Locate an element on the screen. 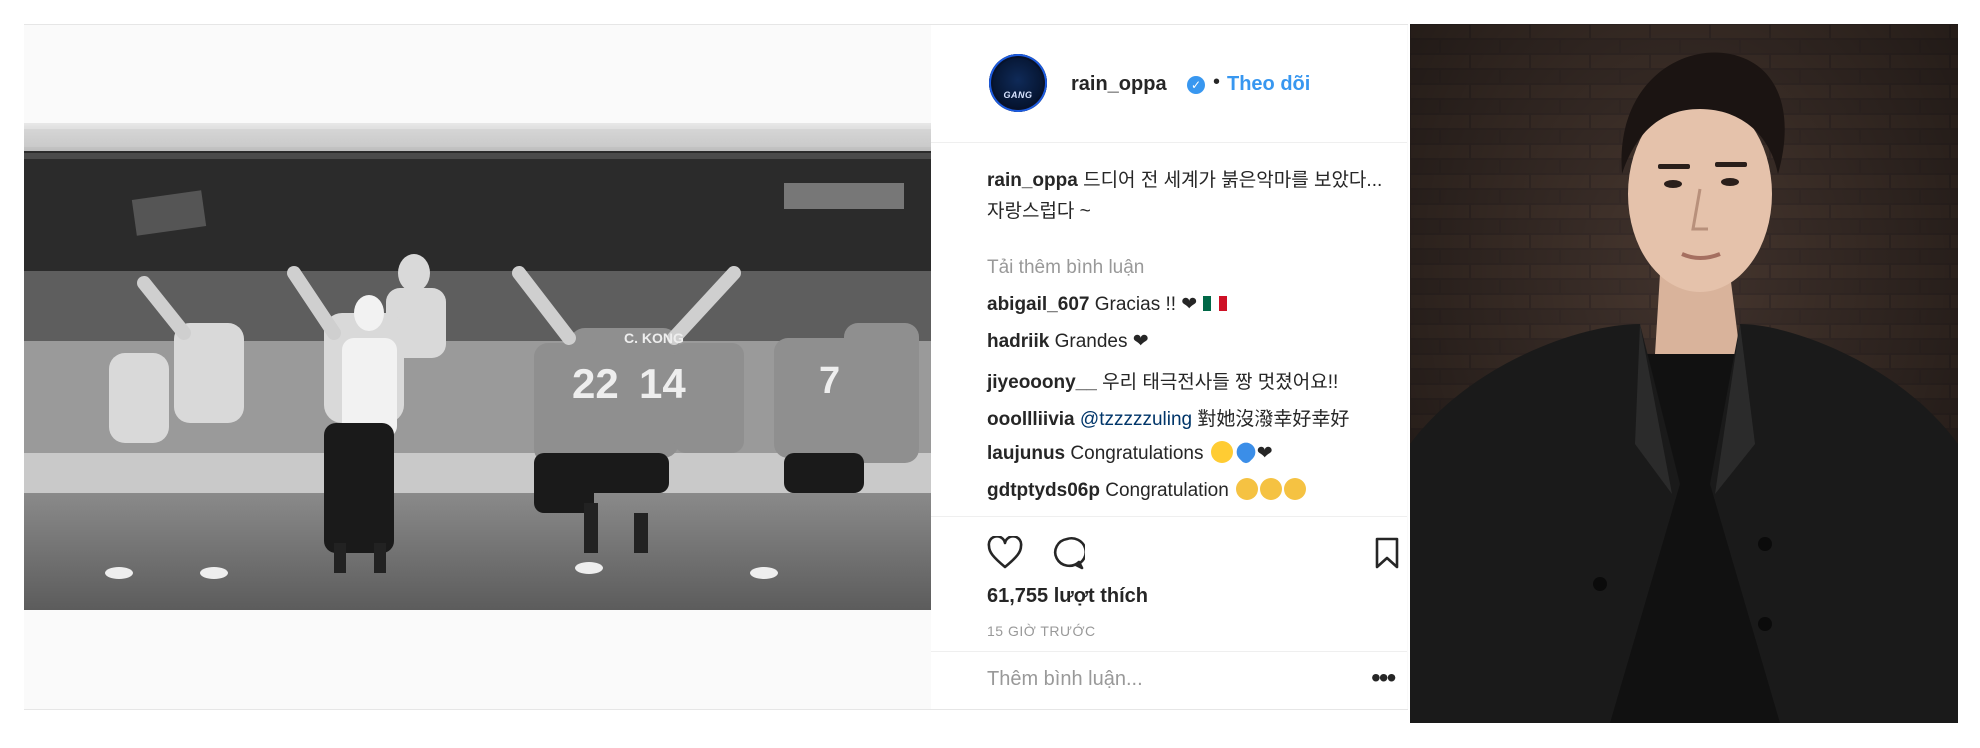 This screenshot has height=748, width=1980. heart-eyes-emoji-icon is located at coordinates (1221, 452).